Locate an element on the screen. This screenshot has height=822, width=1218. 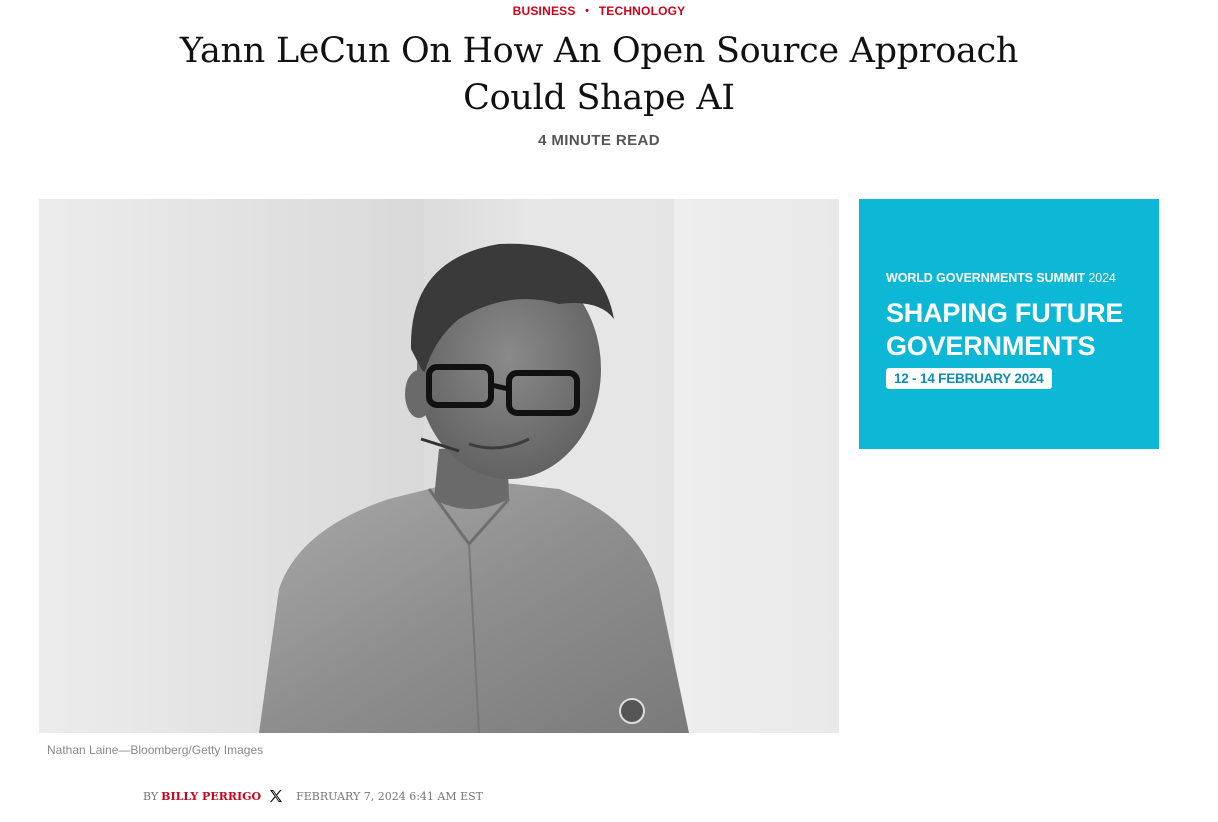
topic-tags: BUSINESS • TECHNOLOGY is located at coordinates (599, 11).